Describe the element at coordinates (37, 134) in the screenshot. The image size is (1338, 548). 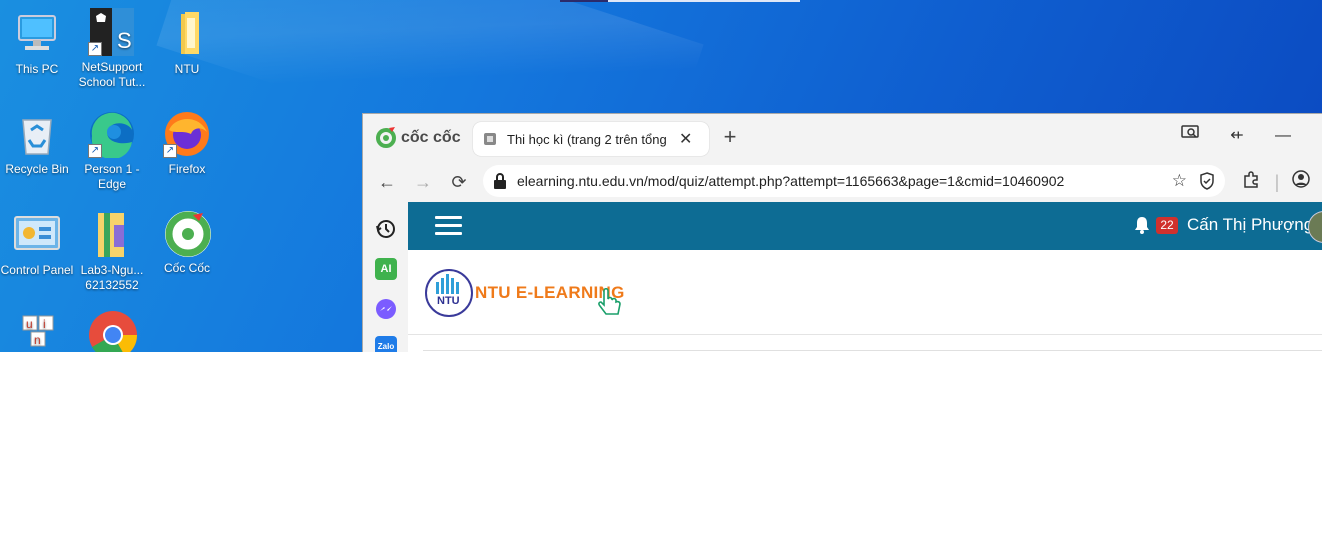
I see `recycle-bin-icon` at that location.